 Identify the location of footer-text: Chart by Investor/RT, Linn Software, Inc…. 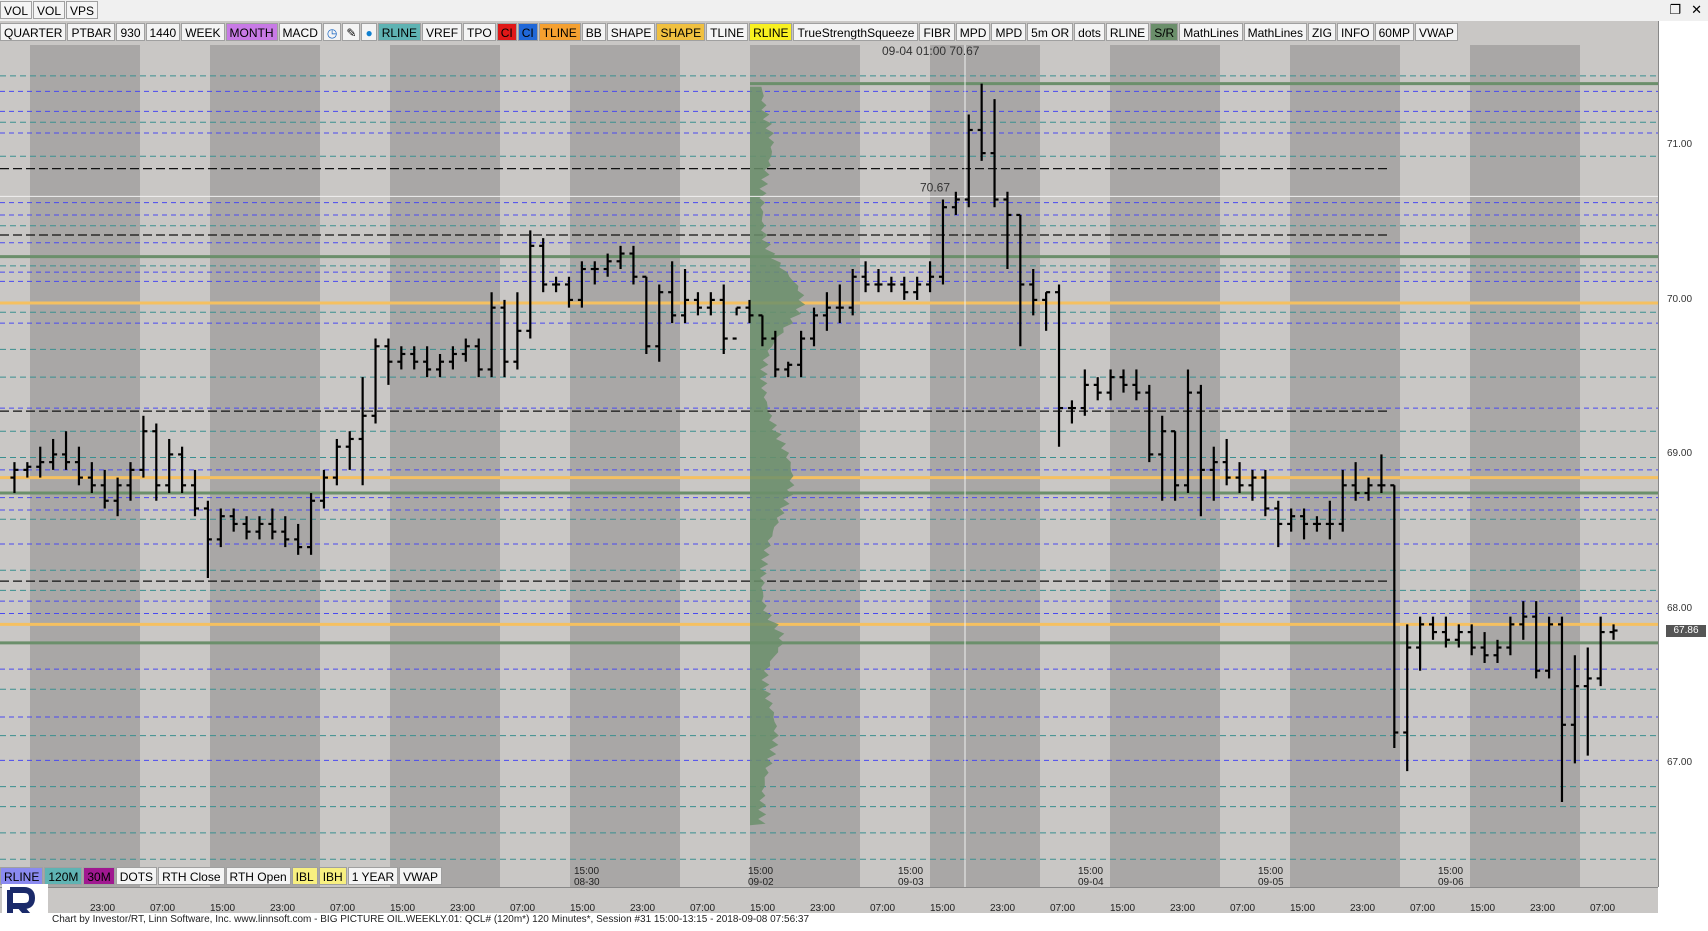
(431, 919).